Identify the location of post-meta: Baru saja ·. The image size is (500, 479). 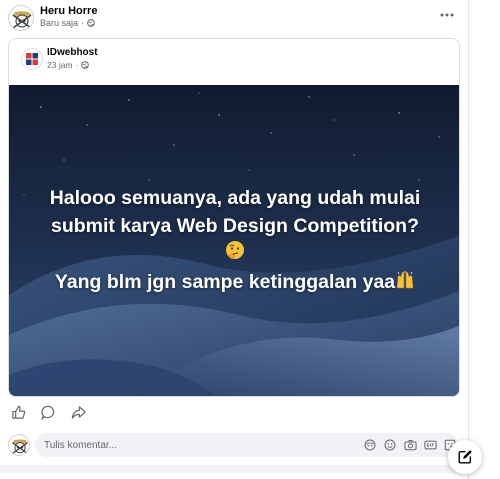
(67, 23).